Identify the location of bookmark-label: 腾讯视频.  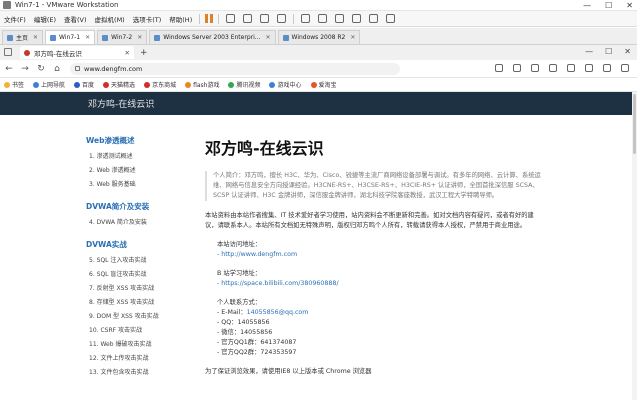
(248, 85).